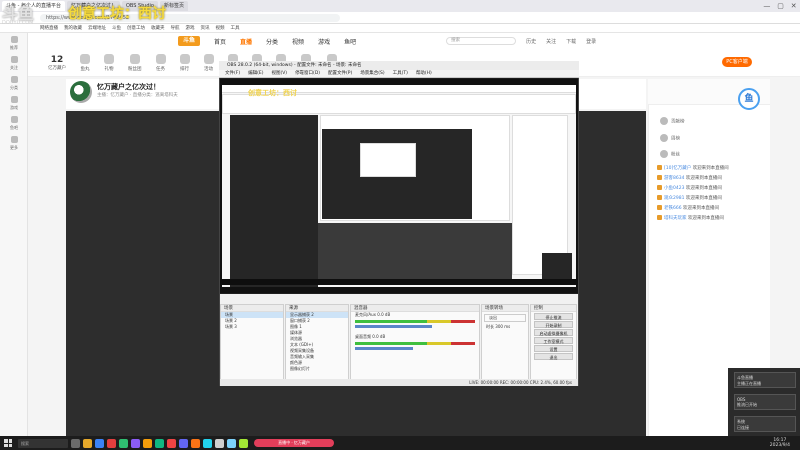 This screenshot has height=450, width=800. I want to click on site-logo: 斗鱼, so click(189, 41).